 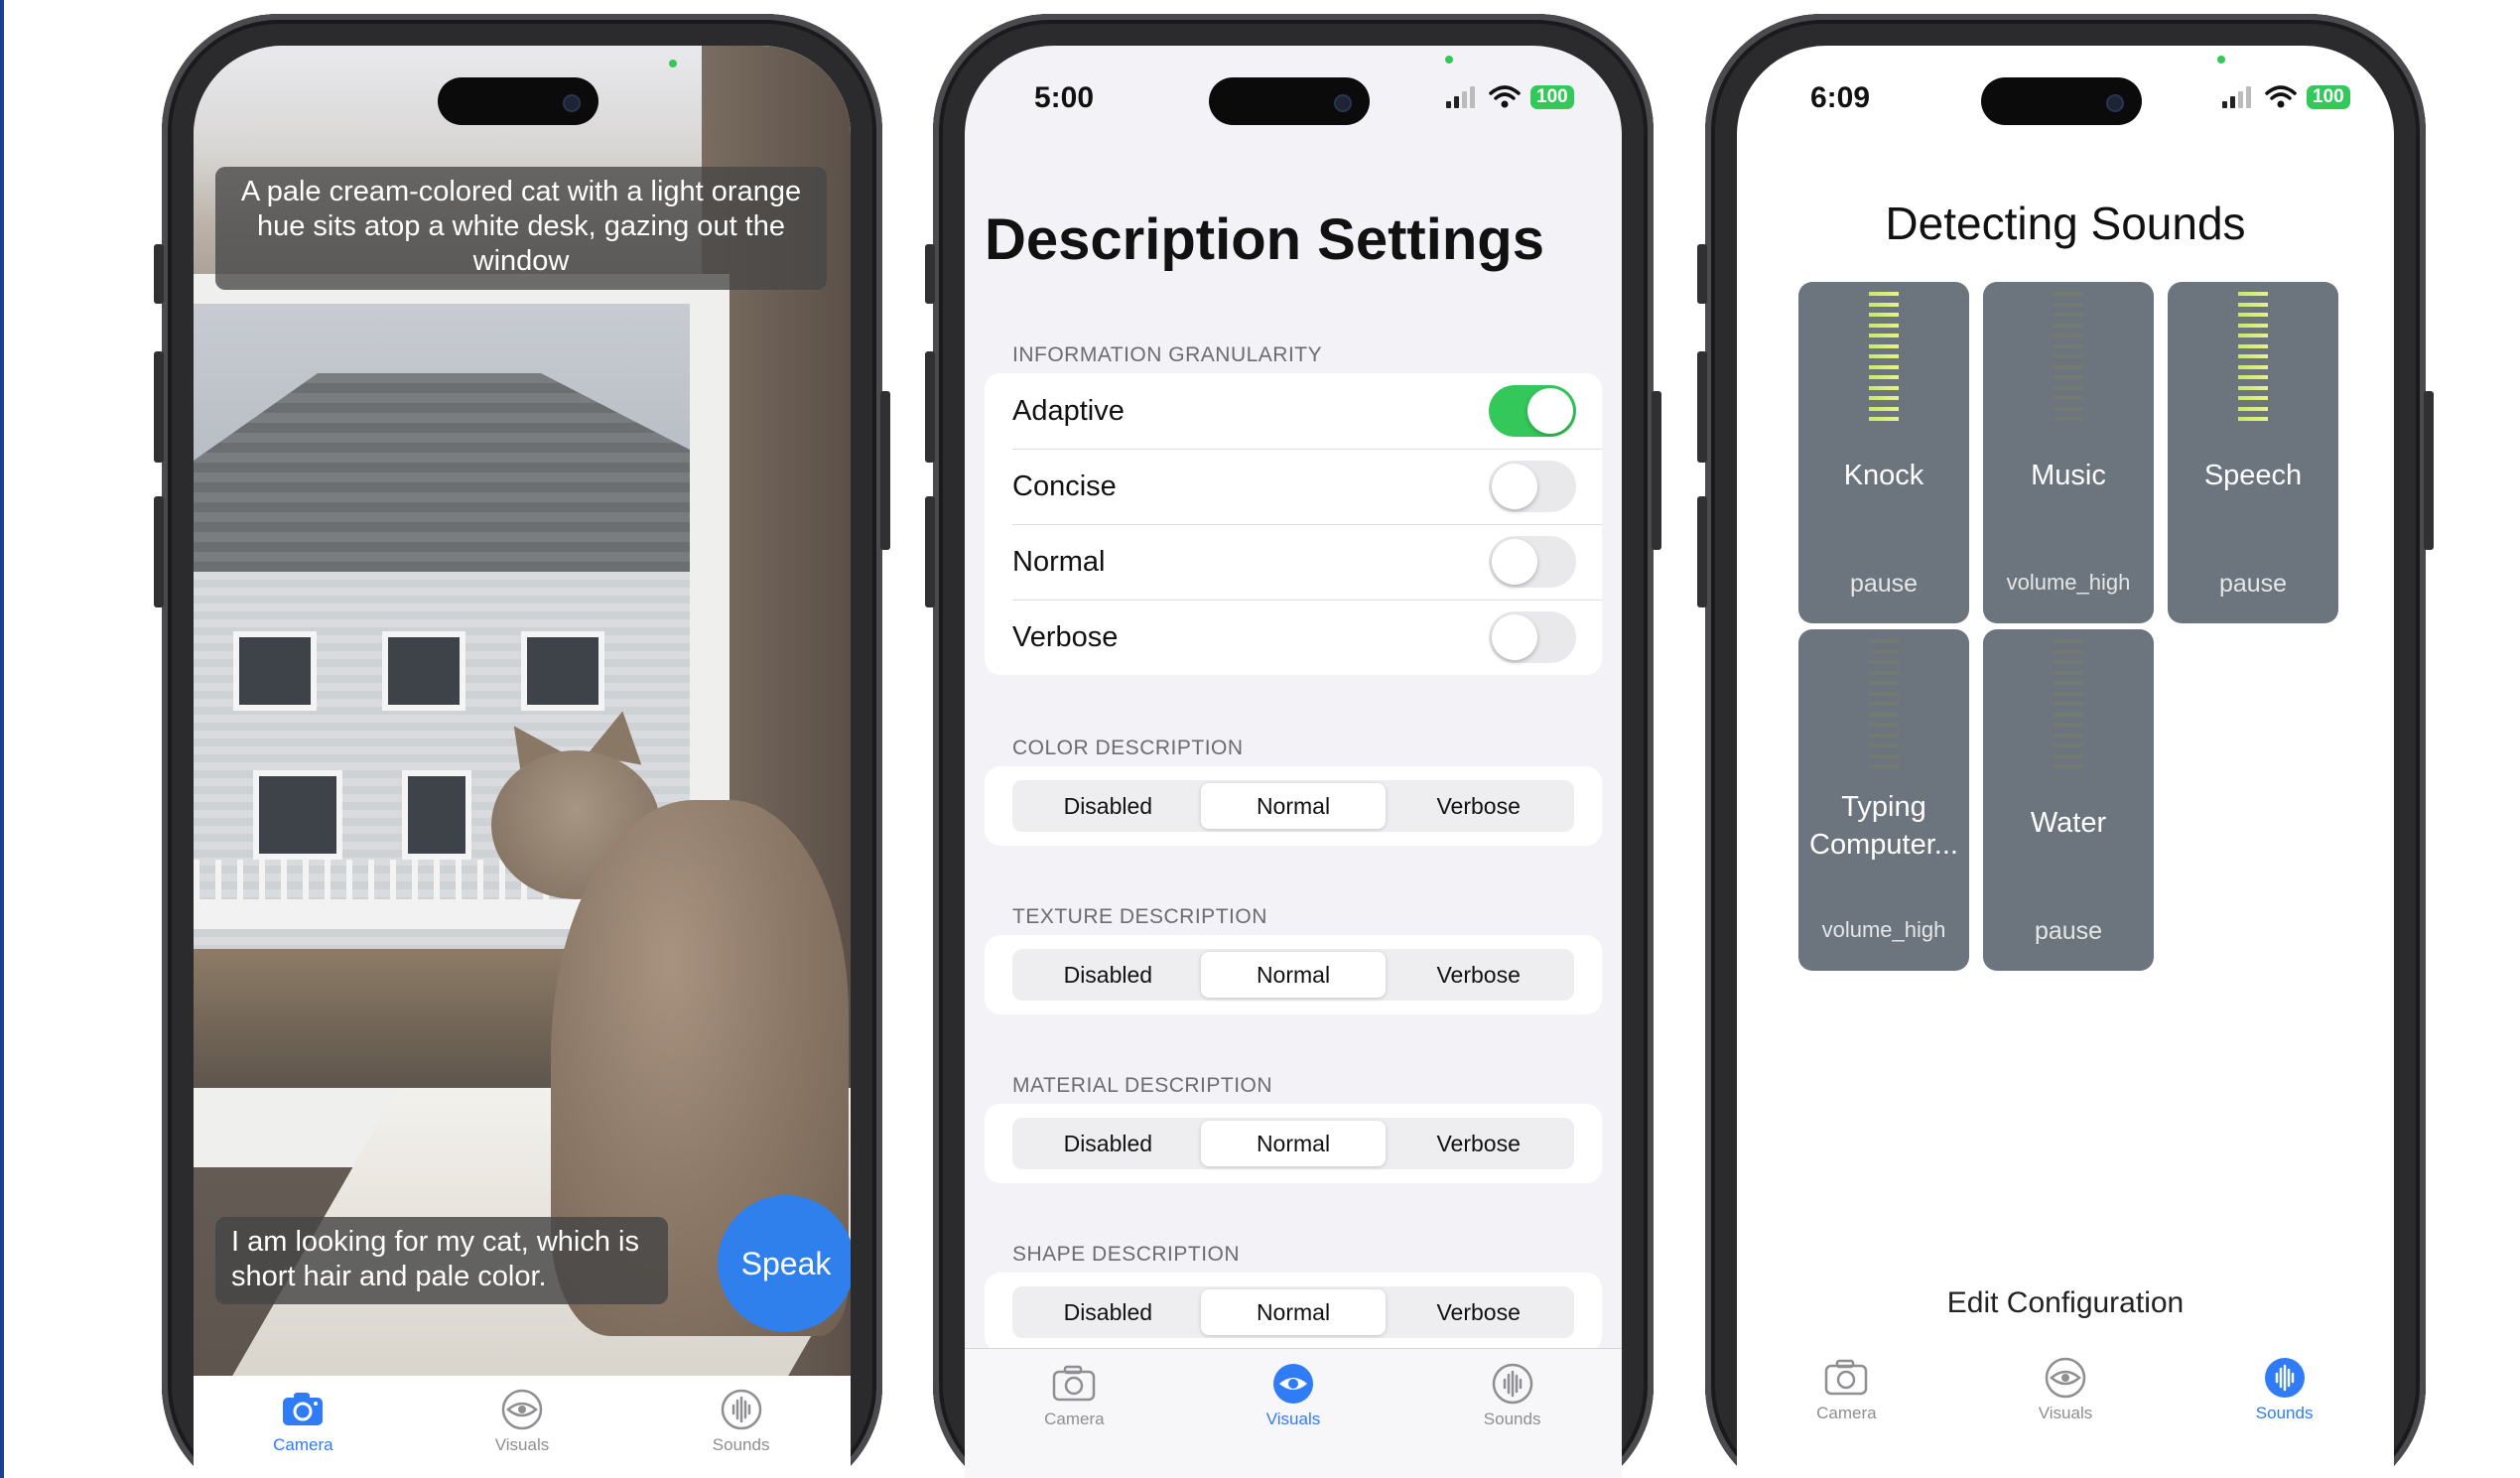 What do you see at coordinates (1883, 453) in the screenshot?
I see `sound-tile-knock: Knock pause` at bounding box center [1883, 453].